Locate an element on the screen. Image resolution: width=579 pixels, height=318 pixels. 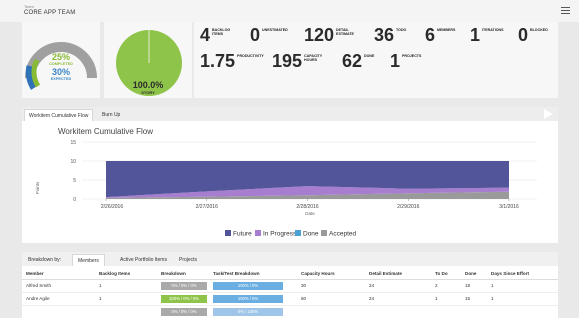
hamburger-icon is located at coordinates (565, 11).